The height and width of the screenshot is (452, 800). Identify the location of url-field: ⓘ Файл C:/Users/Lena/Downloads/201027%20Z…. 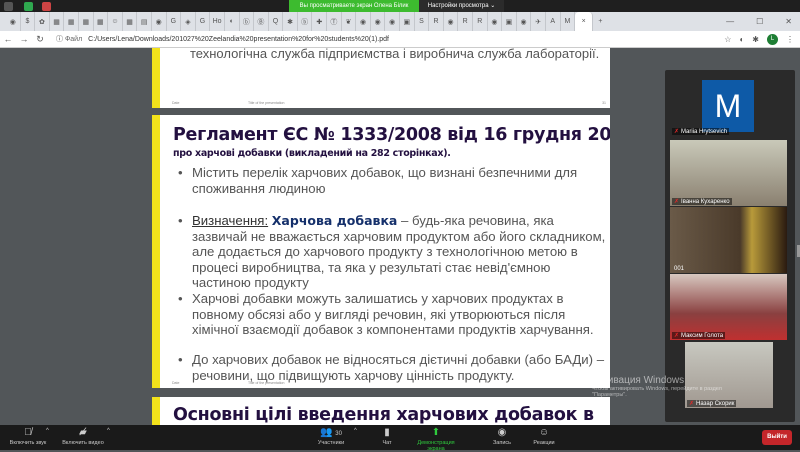
(222, 39).